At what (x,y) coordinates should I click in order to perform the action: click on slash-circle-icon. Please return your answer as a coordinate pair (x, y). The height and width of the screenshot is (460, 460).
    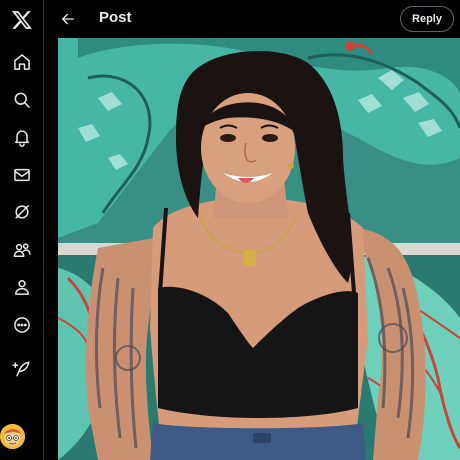
    Looking at the image, I should click on (22, 212).